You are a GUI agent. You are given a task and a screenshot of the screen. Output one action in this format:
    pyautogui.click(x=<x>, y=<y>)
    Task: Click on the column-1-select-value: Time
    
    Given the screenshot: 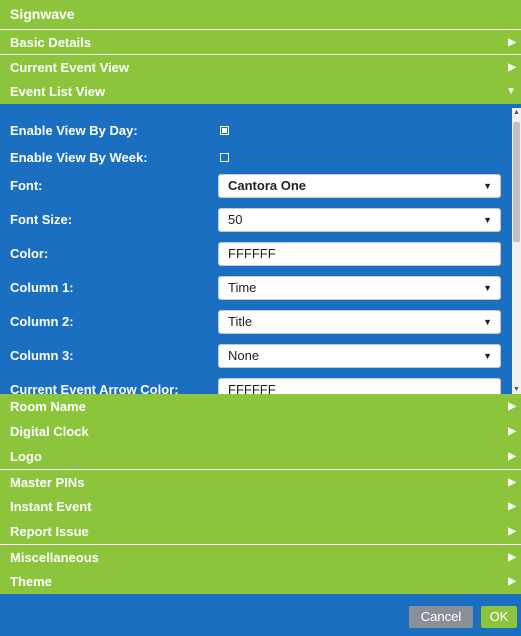 What is the action you would take?
    pyautogui.click(x=242, y=287)
    